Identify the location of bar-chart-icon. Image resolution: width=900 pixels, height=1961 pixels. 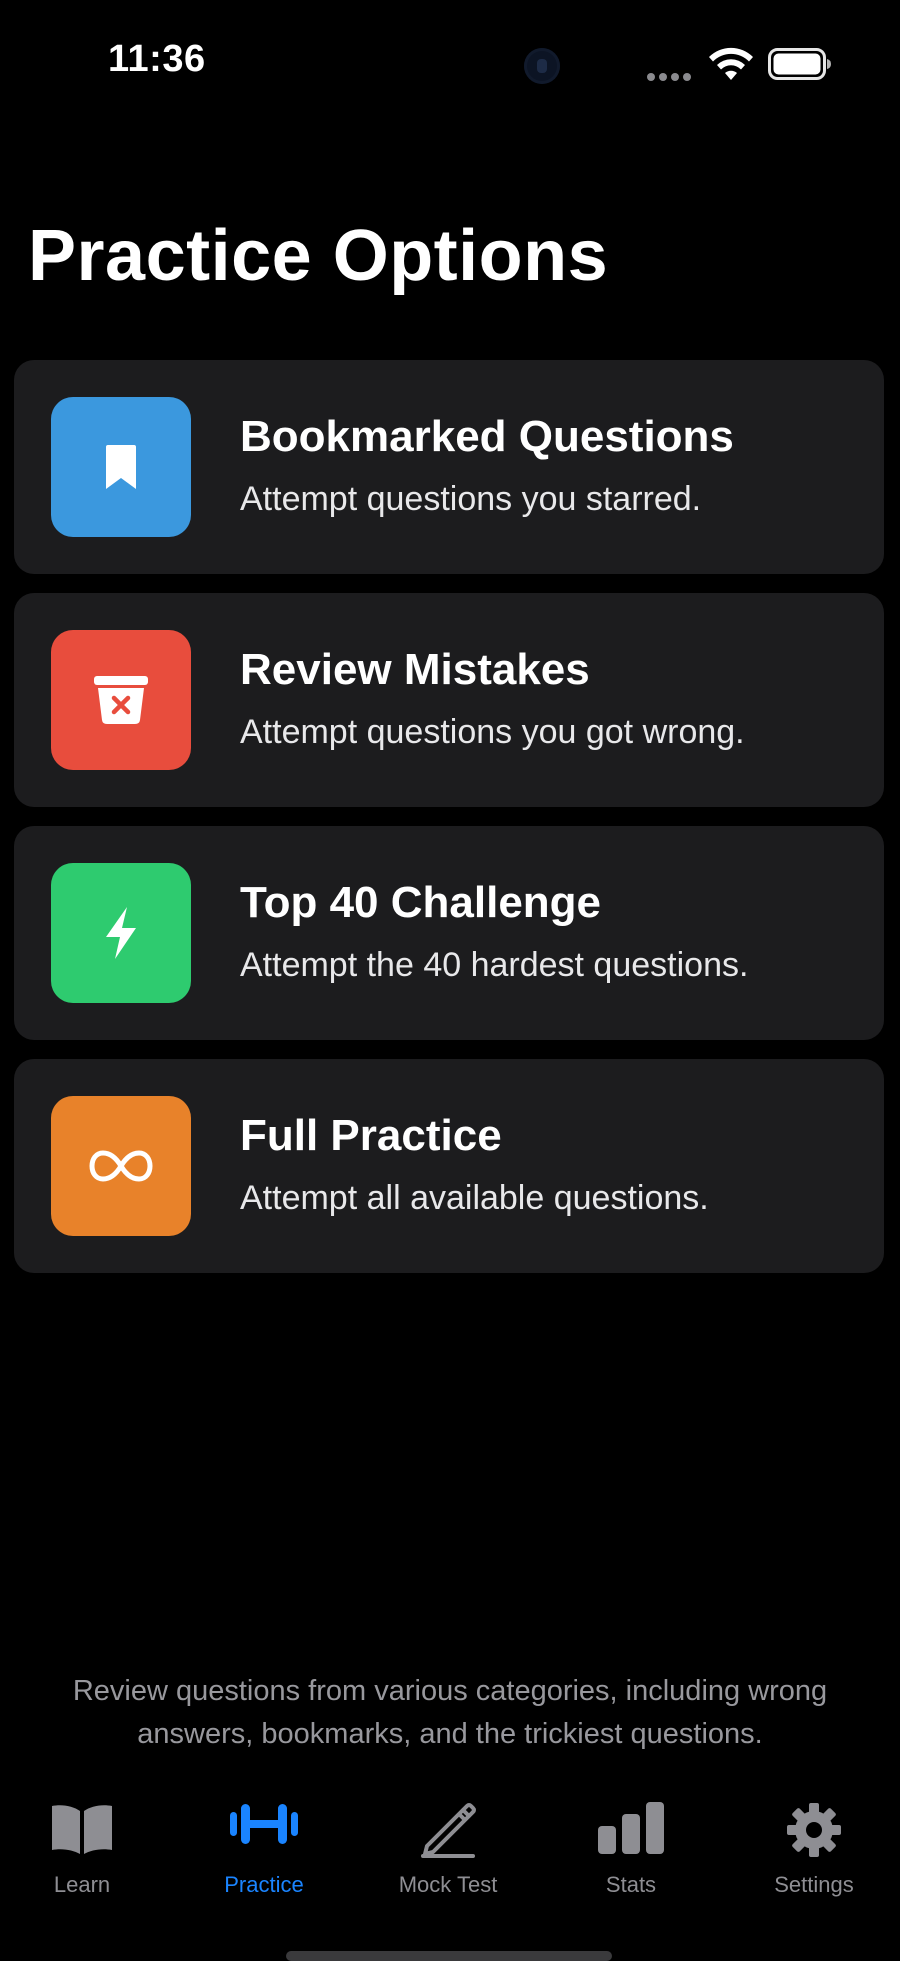
(631, 1828).